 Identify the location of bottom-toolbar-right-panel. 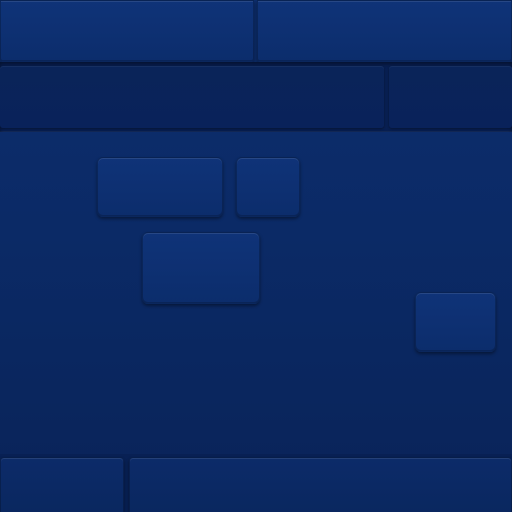
(320, 484).